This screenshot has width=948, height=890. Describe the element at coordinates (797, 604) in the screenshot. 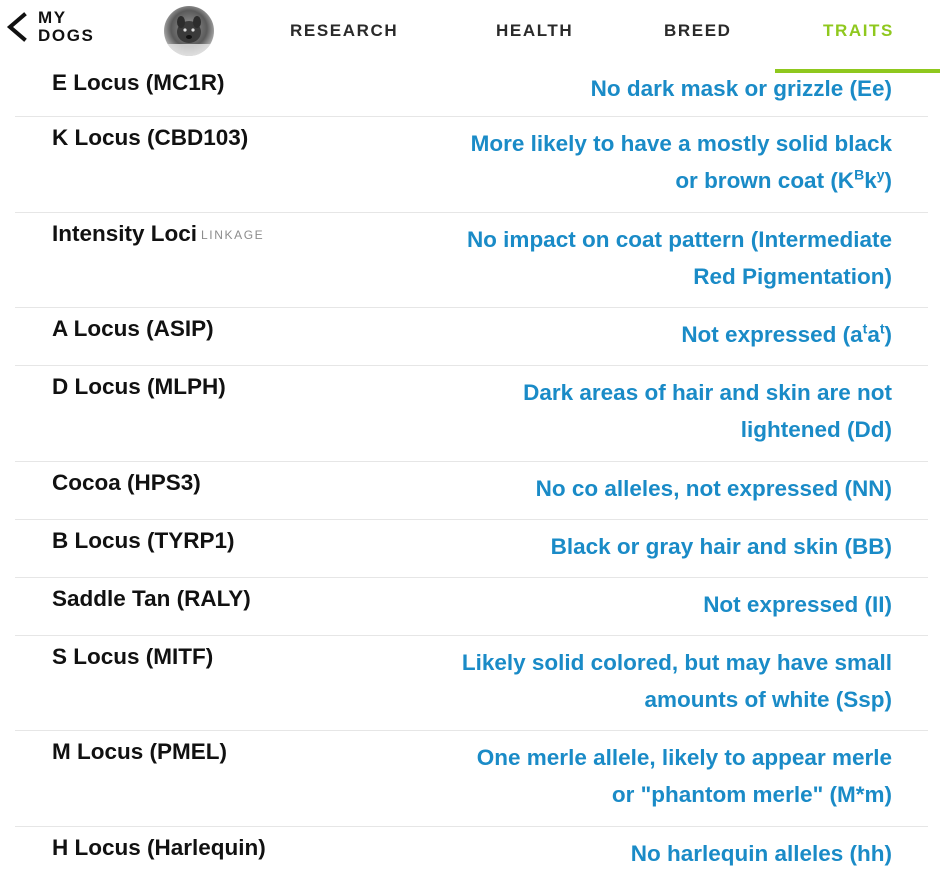

I see `trait-value: Not expressed (II)` at that location.